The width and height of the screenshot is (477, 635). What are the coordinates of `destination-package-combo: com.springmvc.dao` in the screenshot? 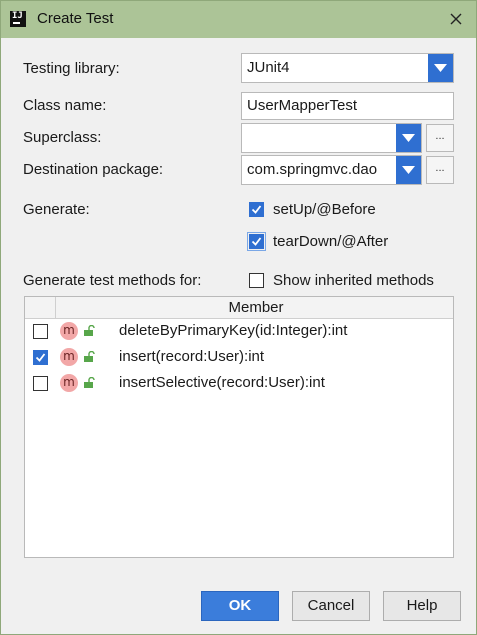 It's located at (331, 170).